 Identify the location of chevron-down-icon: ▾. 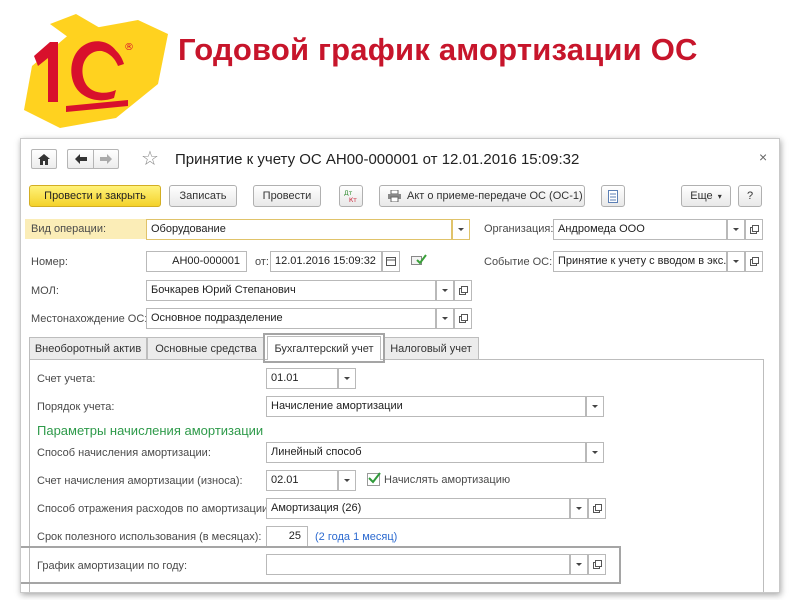
(719, 196).